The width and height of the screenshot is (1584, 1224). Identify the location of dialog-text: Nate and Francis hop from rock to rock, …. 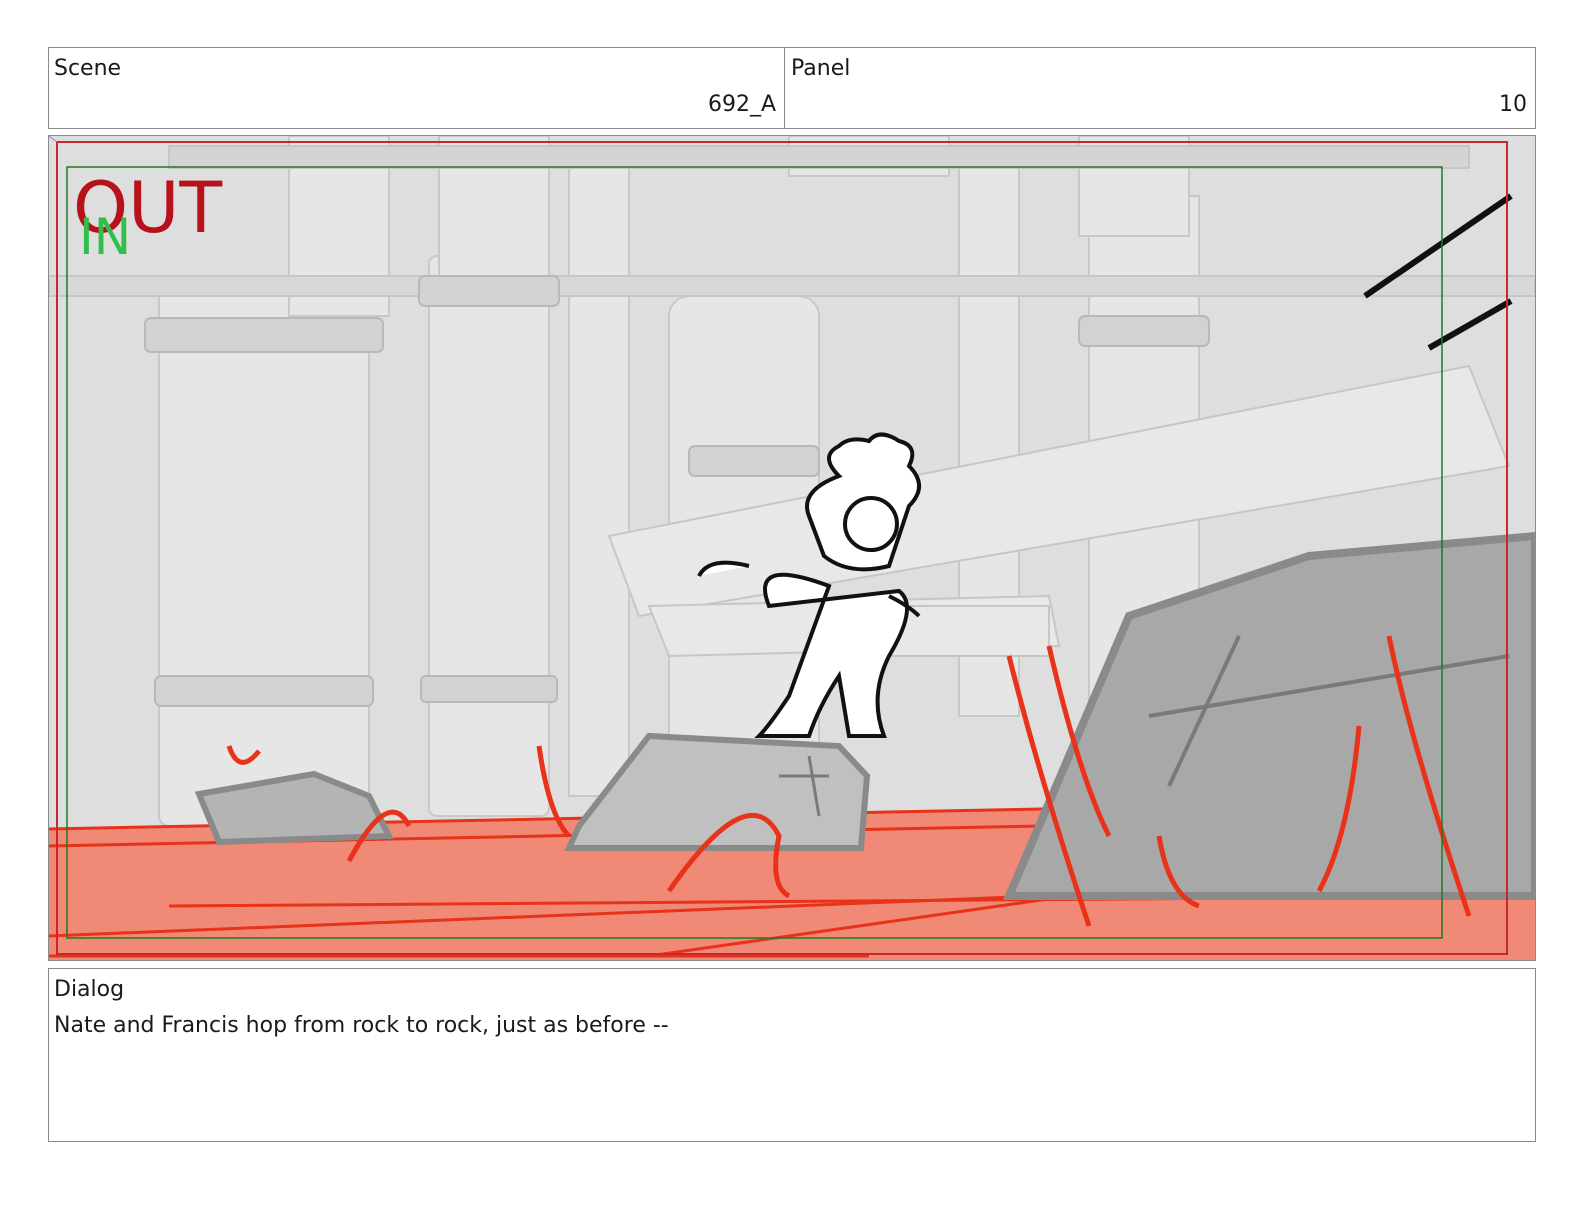
(361, 1025).